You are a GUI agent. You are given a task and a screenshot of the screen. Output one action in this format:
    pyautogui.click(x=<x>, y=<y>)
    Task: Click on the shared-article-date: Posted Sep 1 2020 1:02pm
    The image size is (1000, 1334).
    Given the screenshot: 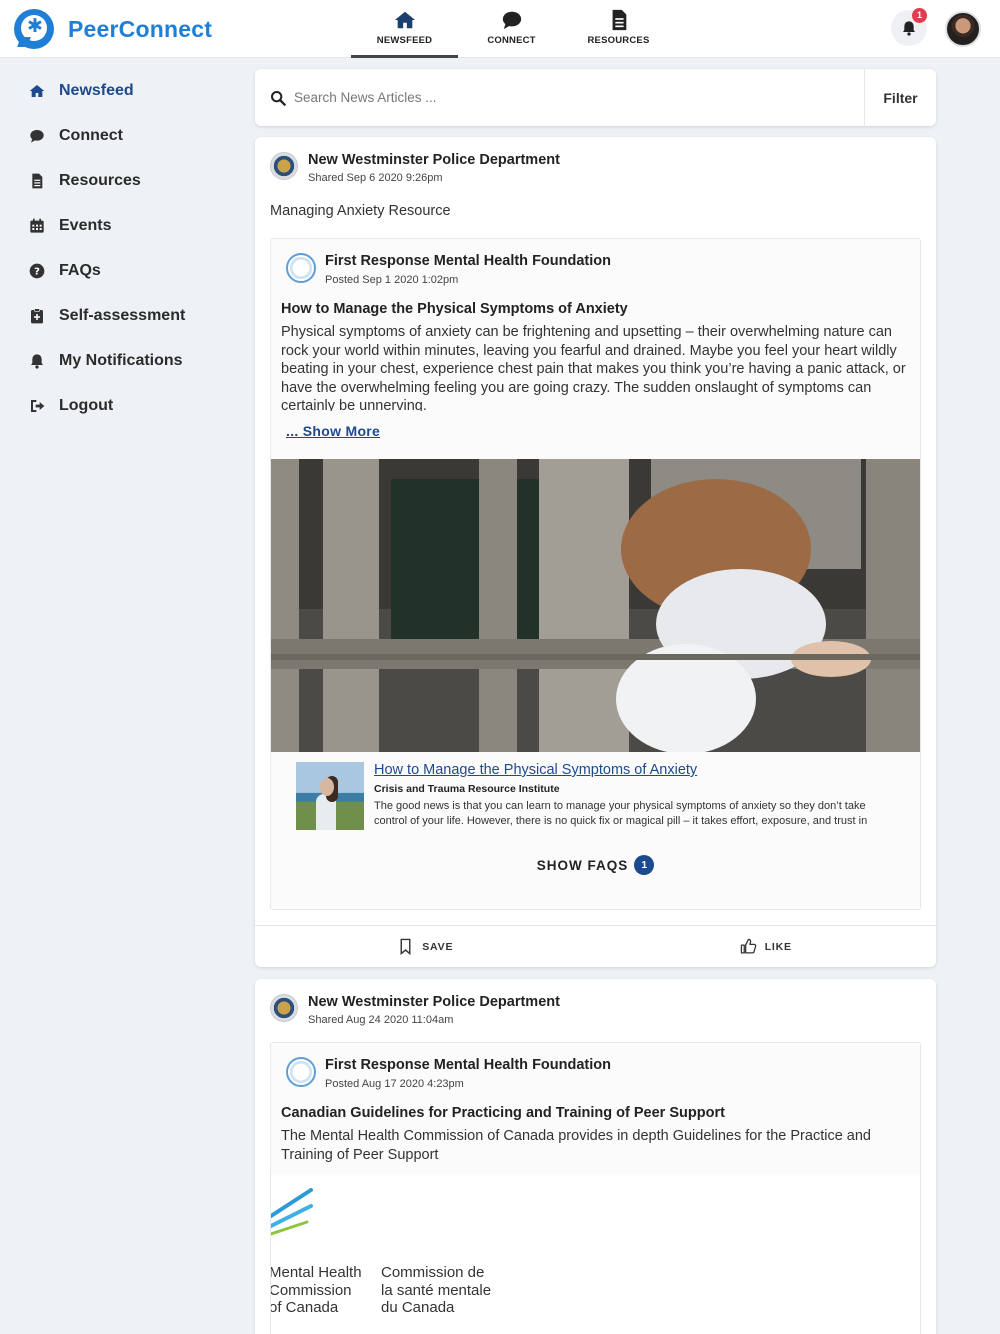 What is the action you would take?
    pyautogui.click(x=392, y=280)
    